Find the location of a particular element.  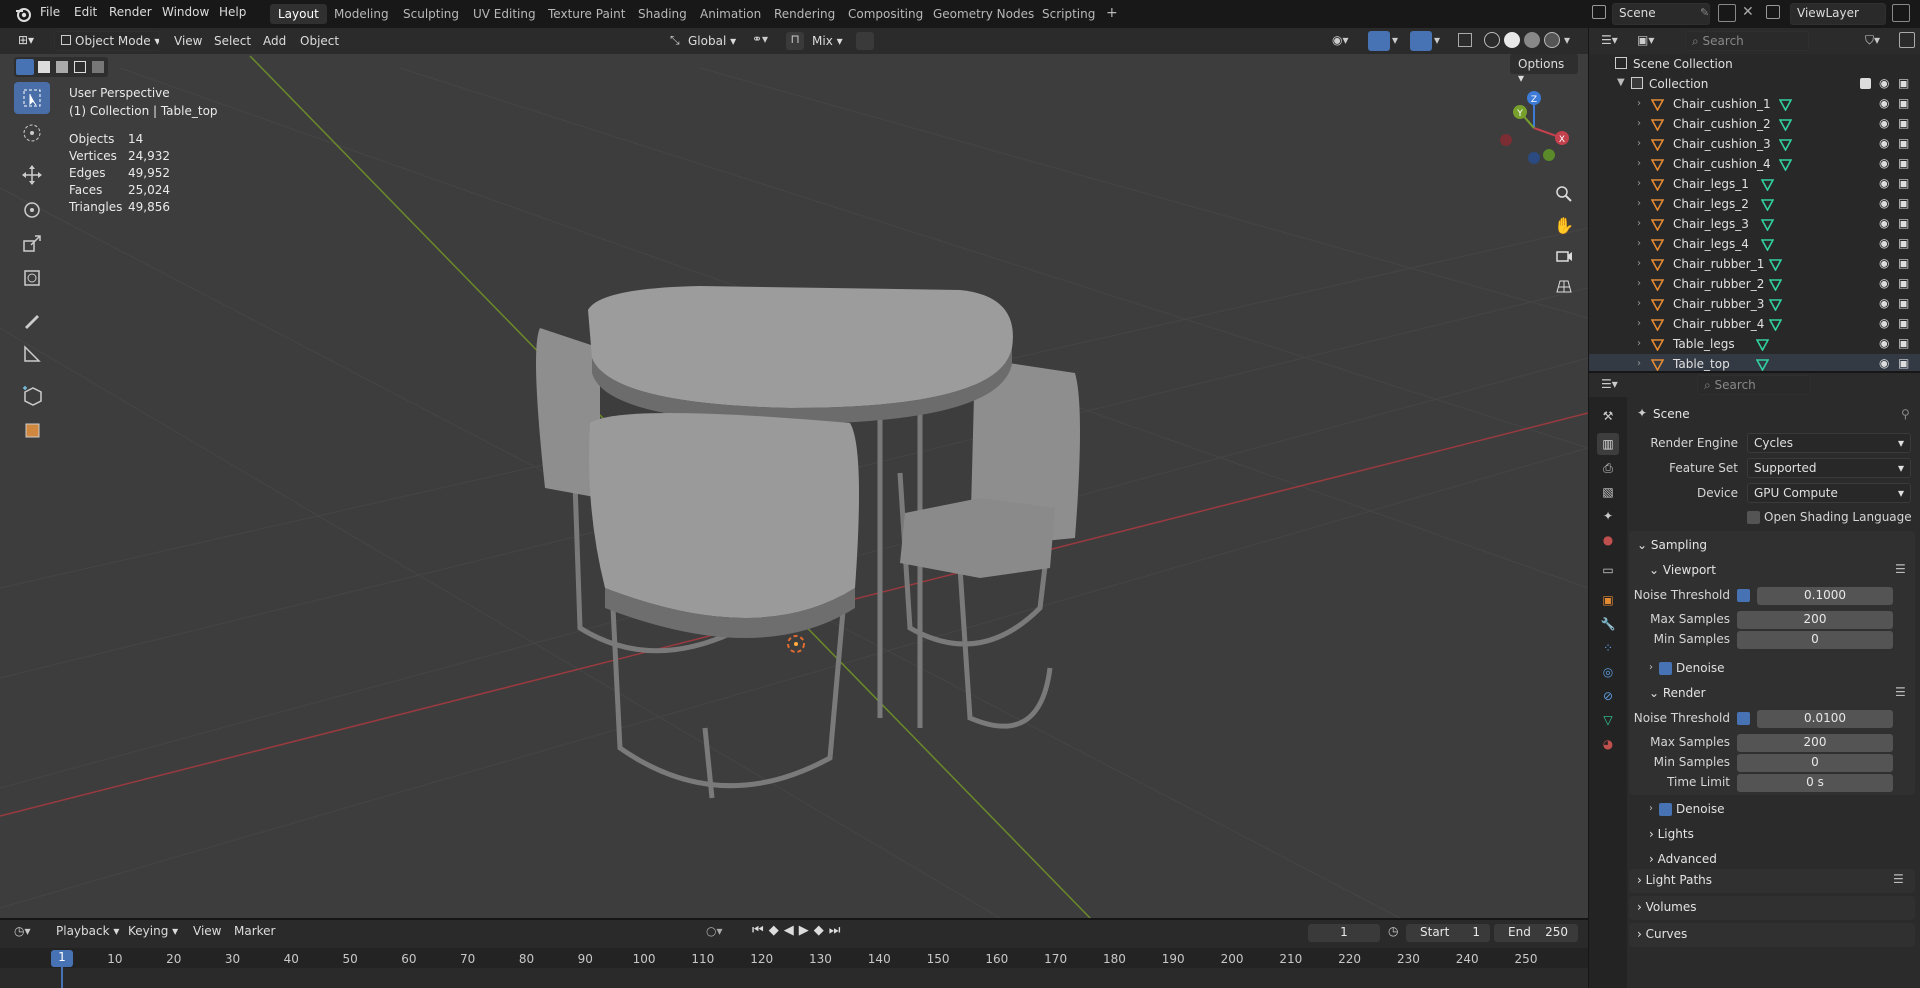

tab-compositing: Compositing is located at coordinates (885, 14).